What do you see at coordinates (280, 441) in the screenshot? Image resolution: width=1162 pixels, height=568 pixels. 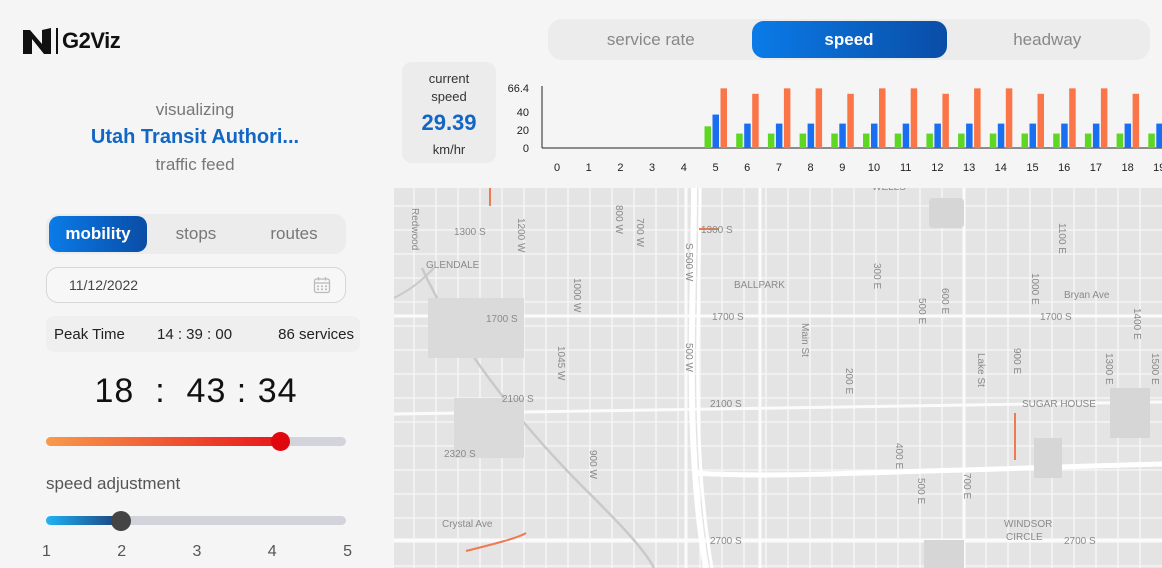 I see `time-slider-thumb` at bounding box center [280, 441].